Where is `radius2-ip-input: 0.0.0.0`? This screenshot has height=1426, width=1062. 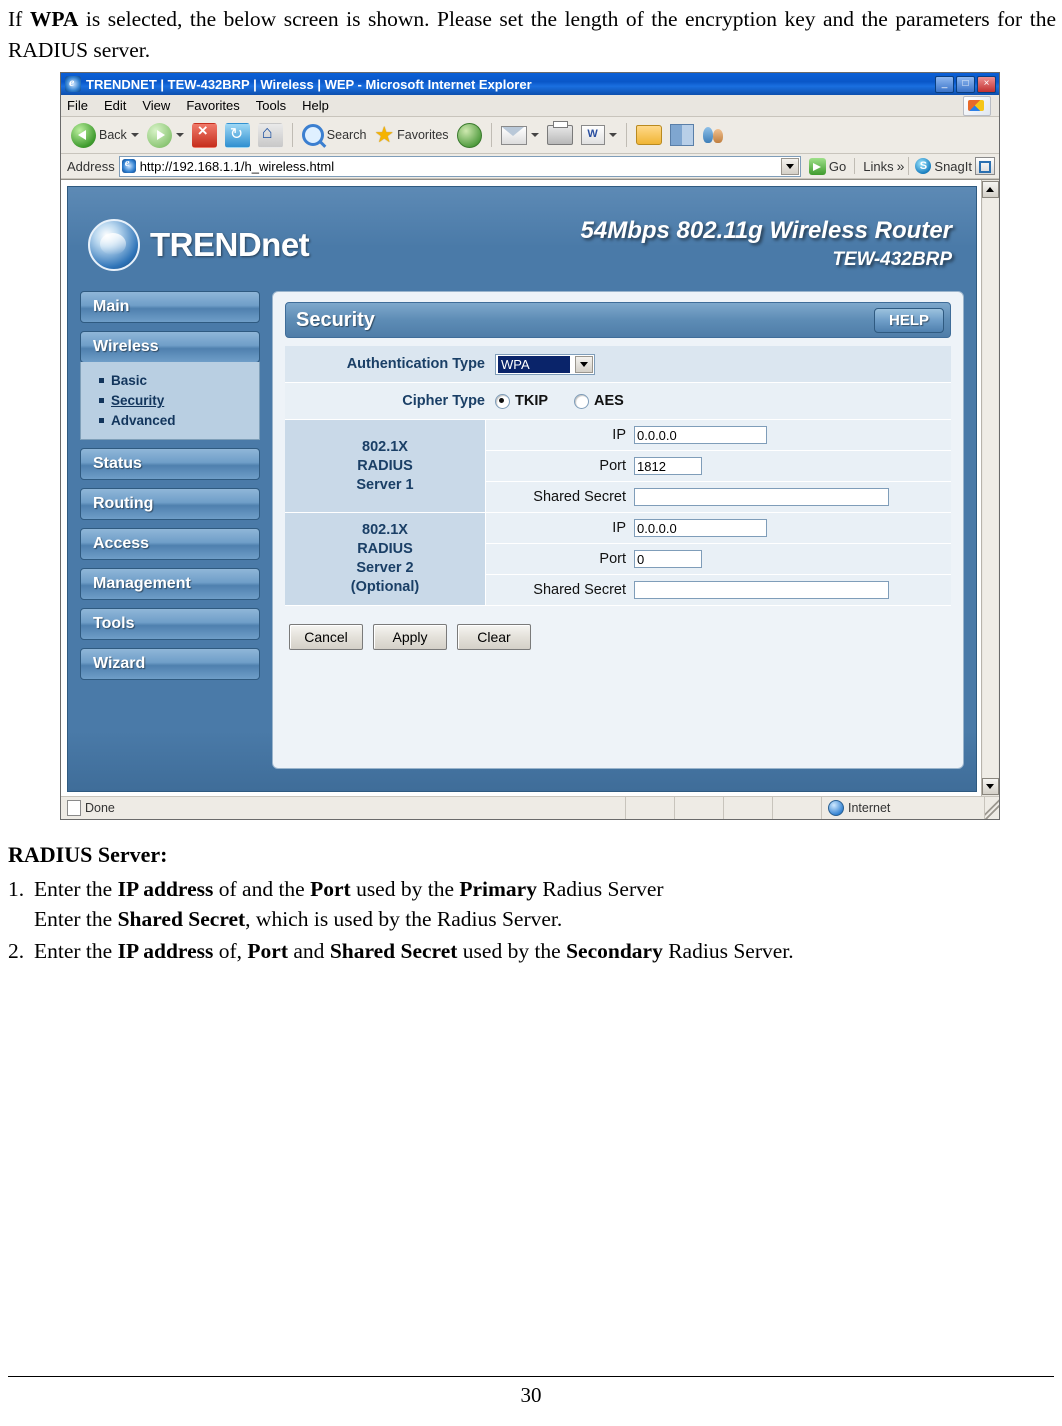
radius2-ip-input: 0.0.0.0 is located at coordinates (700, 528).